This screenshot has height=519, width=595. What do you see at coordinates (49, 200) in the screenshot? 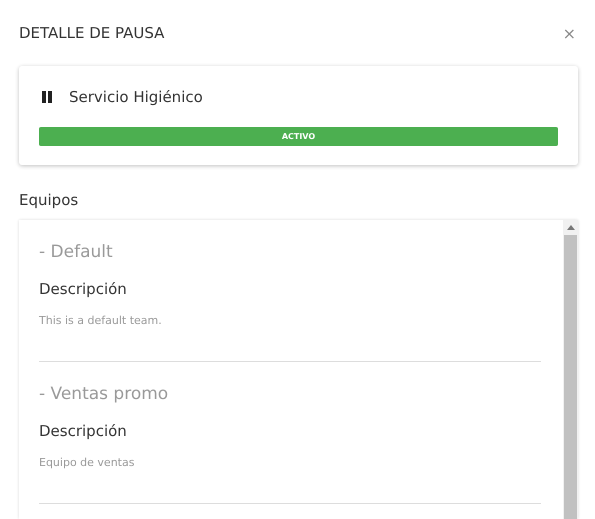
I see `section-heading: Equipos` at bounding box center [49, 200].